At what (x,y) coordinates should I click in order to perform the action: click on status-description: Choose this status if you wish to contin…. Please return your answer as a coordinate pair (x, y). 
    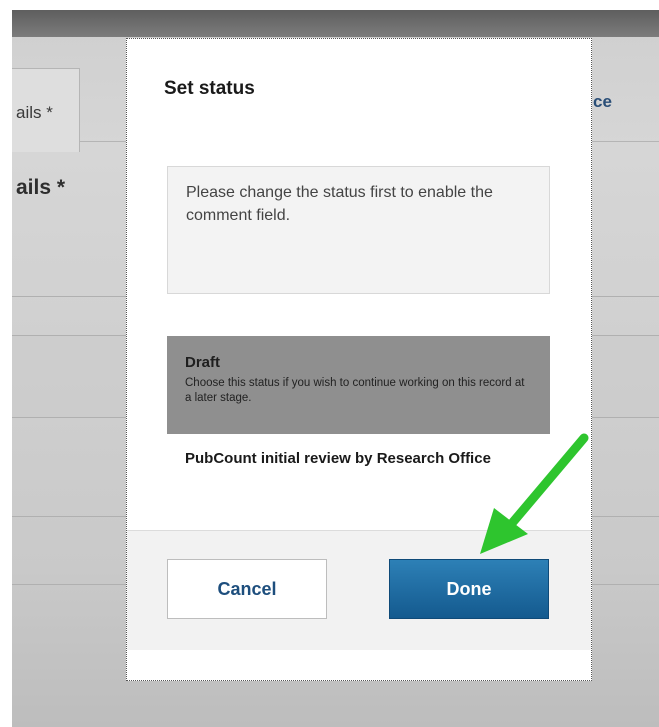
    Looking at the image, I should click on (355, 390).